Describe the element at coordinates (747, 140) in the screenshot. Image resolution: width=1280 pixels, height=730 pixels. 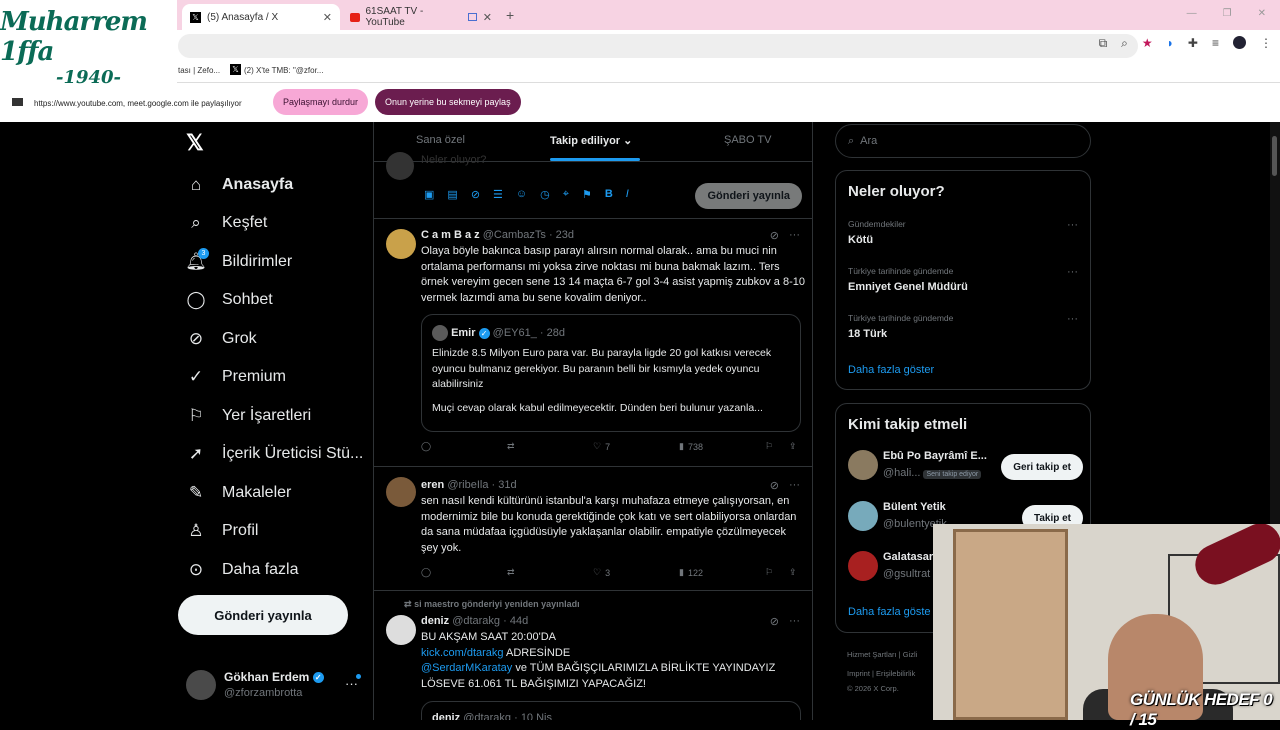
I see `tab-sabo-tv: ŞABO TV` at that location.